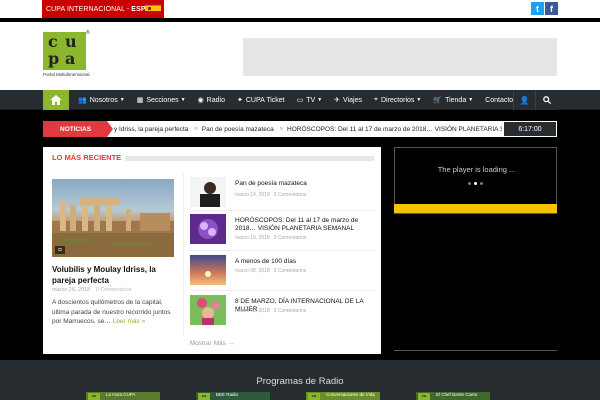  Describe the element at coordinates (475, 350) in the screenshot. I see `sidebar-divider` at that location.